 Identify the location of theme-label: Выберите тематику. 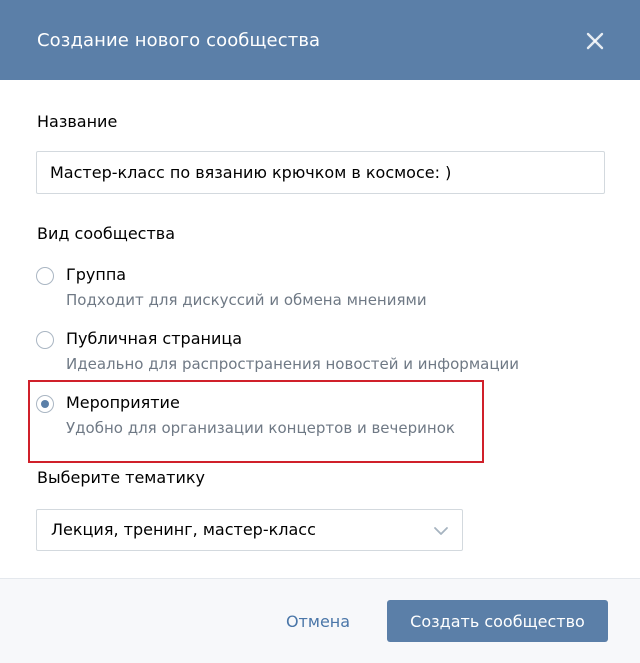
(121, 477).